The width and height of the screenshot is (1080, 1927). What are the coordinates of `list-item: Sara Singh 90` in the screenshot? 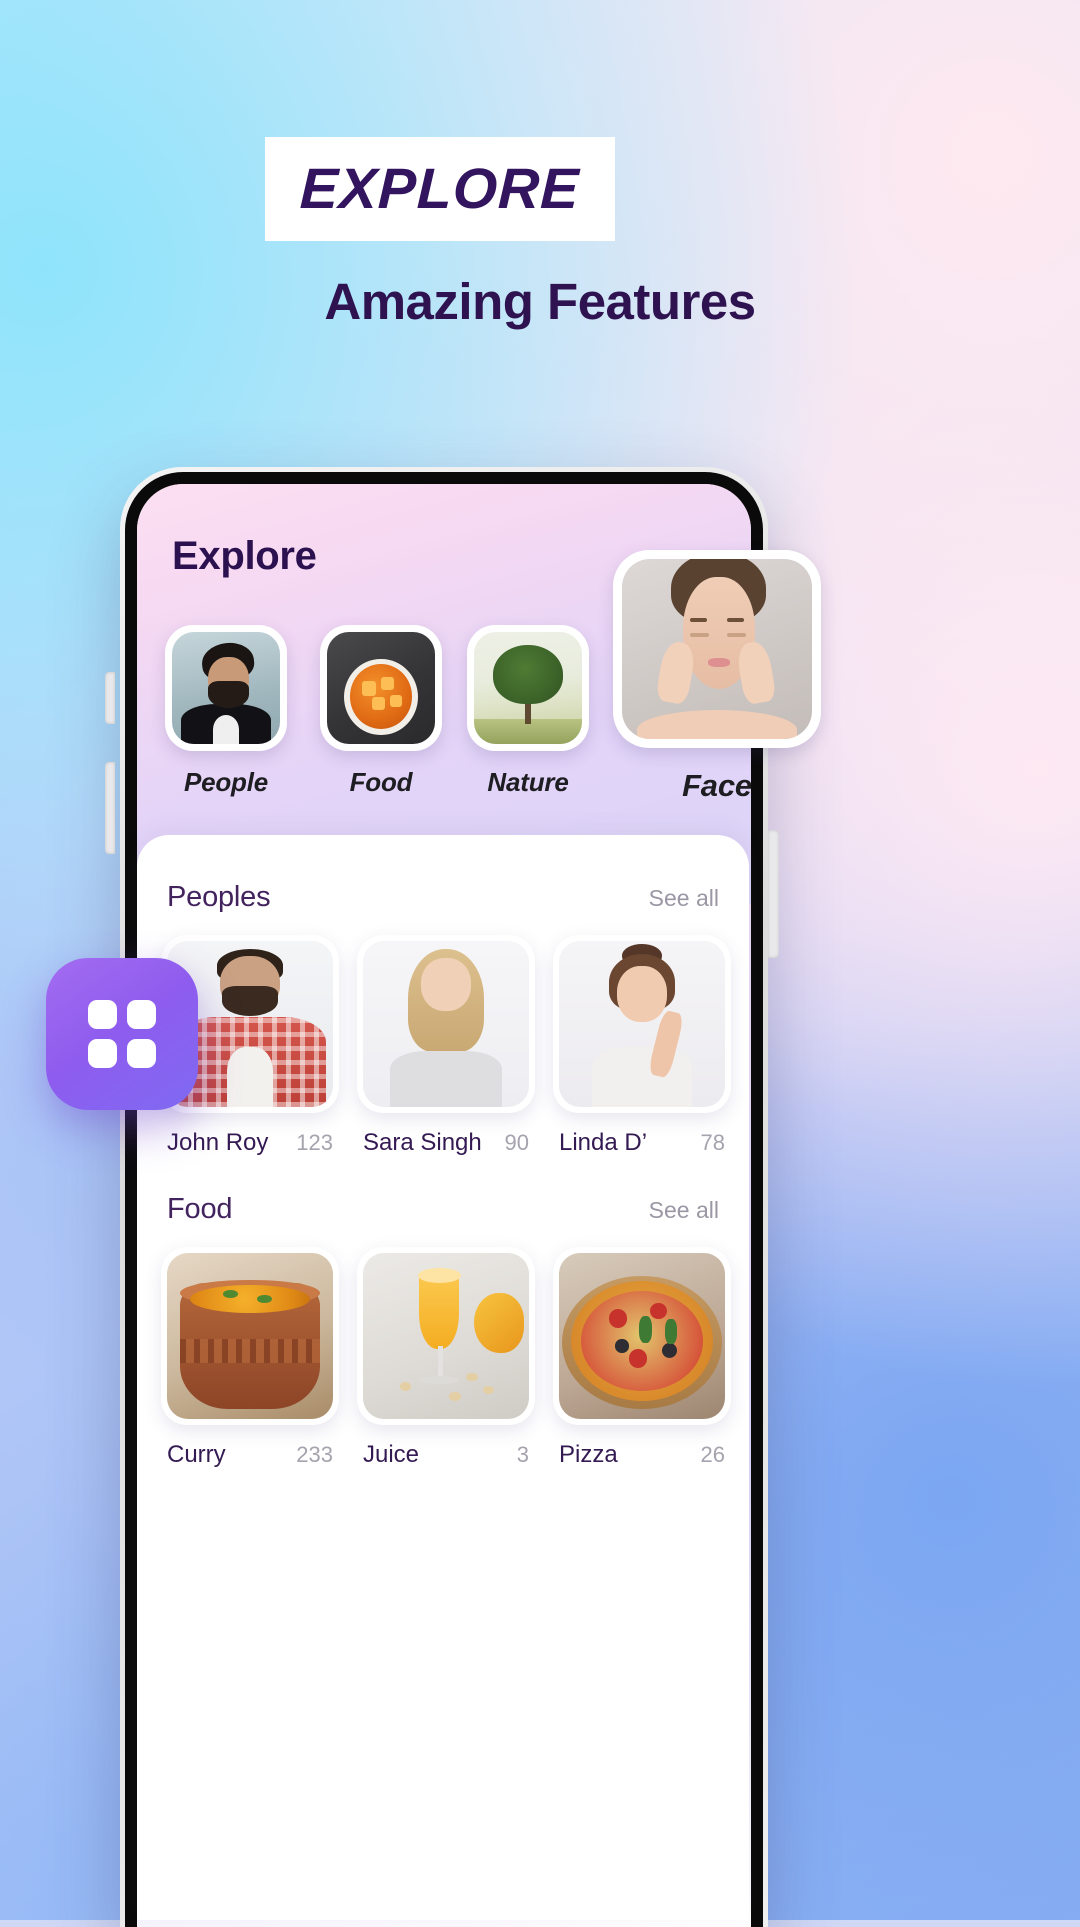 It's located at (446, 1046).